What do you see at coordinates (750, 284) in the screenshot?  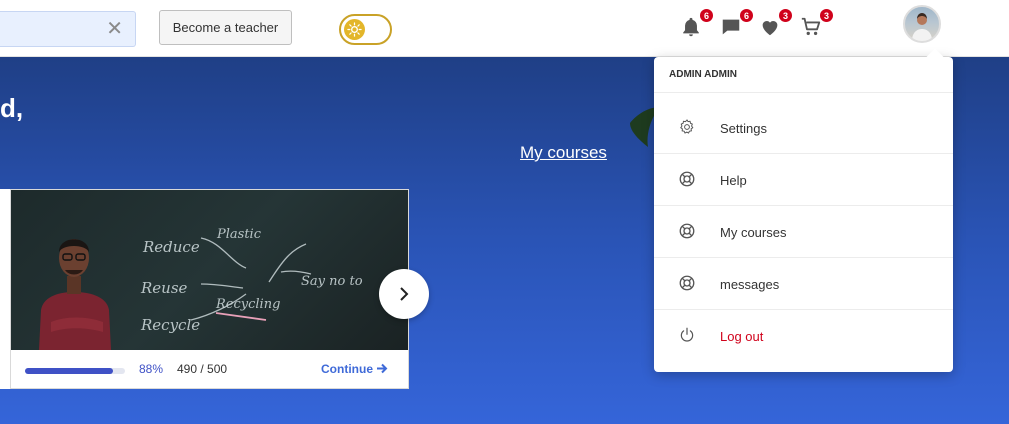 I see `menu-item-label: messages` at bounding box center [750, 284].